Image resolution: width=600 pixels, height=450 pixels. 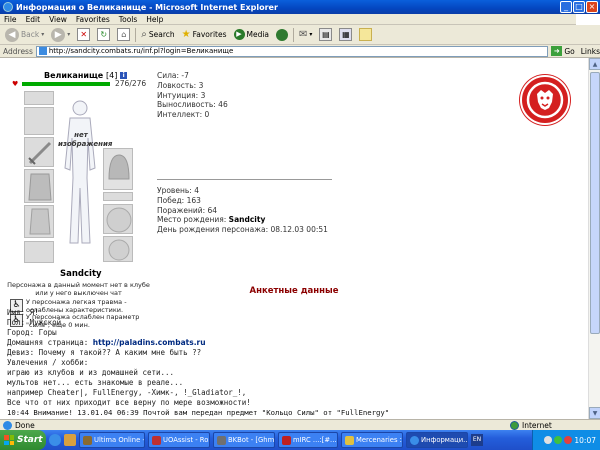 What do you see at coordinates (590, 51) in the screenshot?
I see `links-button: Links` at bounding box center [590, 51].